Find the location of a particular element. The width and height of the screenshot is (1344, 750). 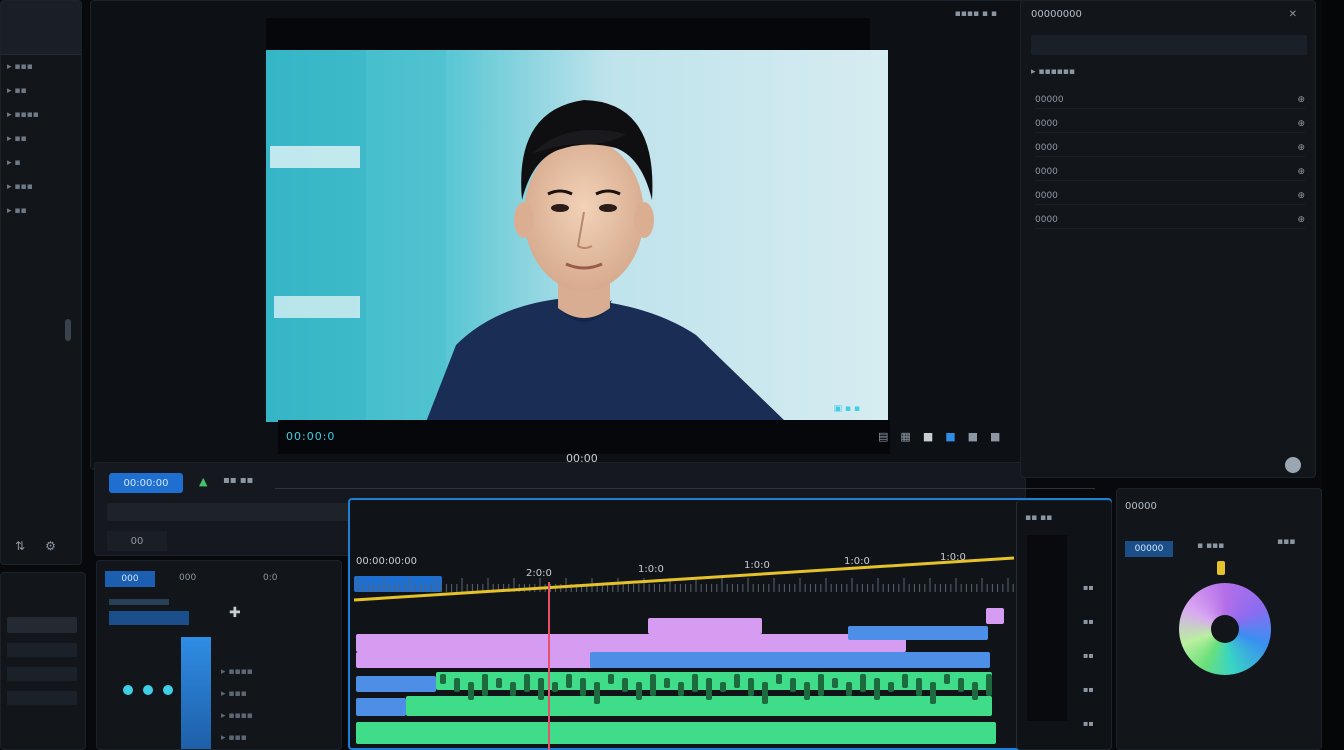

inspector-search is located at coordinates (1169, 45).